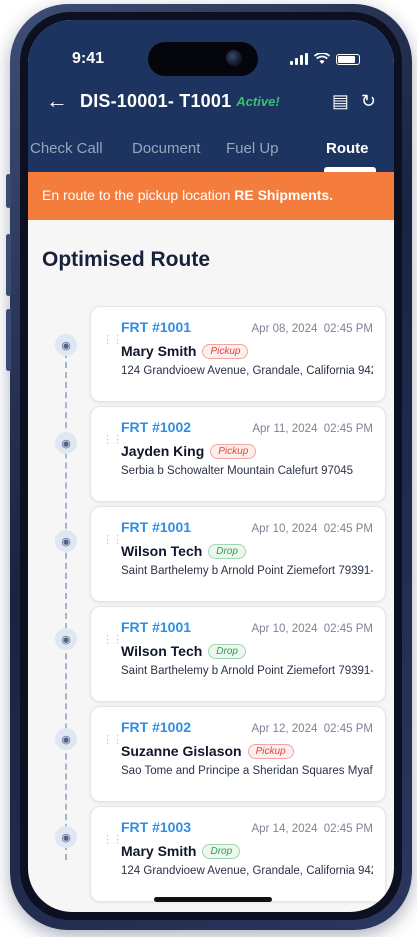 Image resolution: width=417 pixels, height=937 pixels. What do you see at coordinates (299, 59) in the screenshot?
I see `signal-icon` at bounding box center [299, 59].